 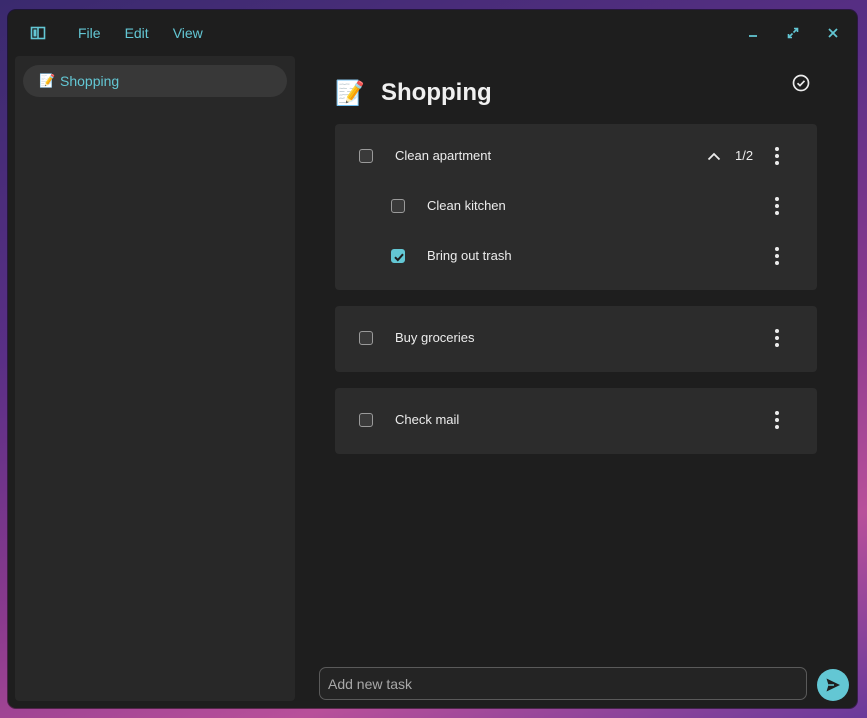 I want to click on sidebar-item-shopping: 📝 Shopping, so click(x=155, y=81).